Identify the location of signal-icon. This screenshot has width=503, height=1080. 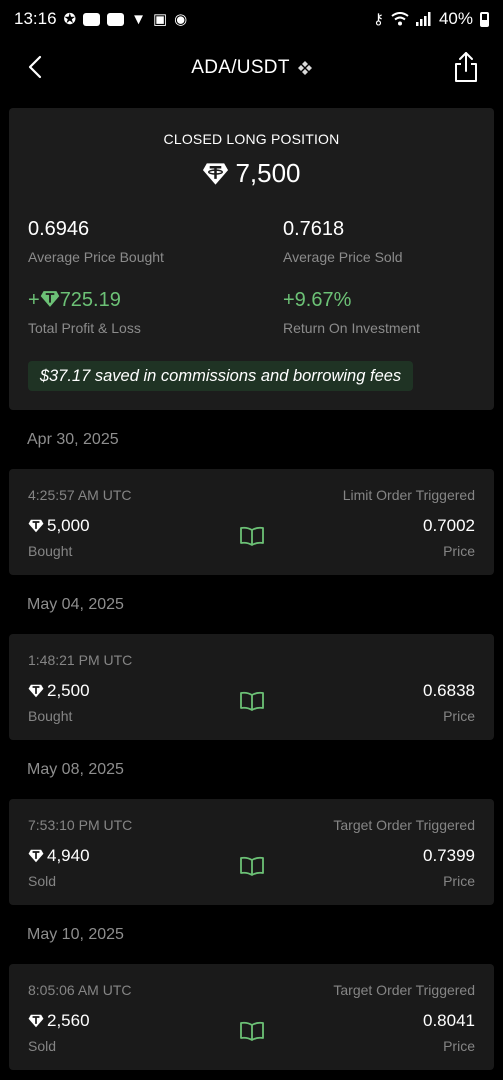
(423, 19).